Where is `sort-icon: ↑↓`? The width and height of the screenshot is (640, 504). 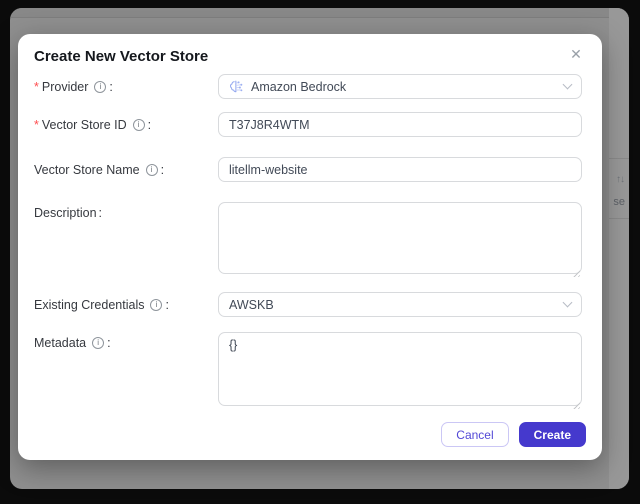 sort-icon: ↑↓ is located at coordinates (620, 179).